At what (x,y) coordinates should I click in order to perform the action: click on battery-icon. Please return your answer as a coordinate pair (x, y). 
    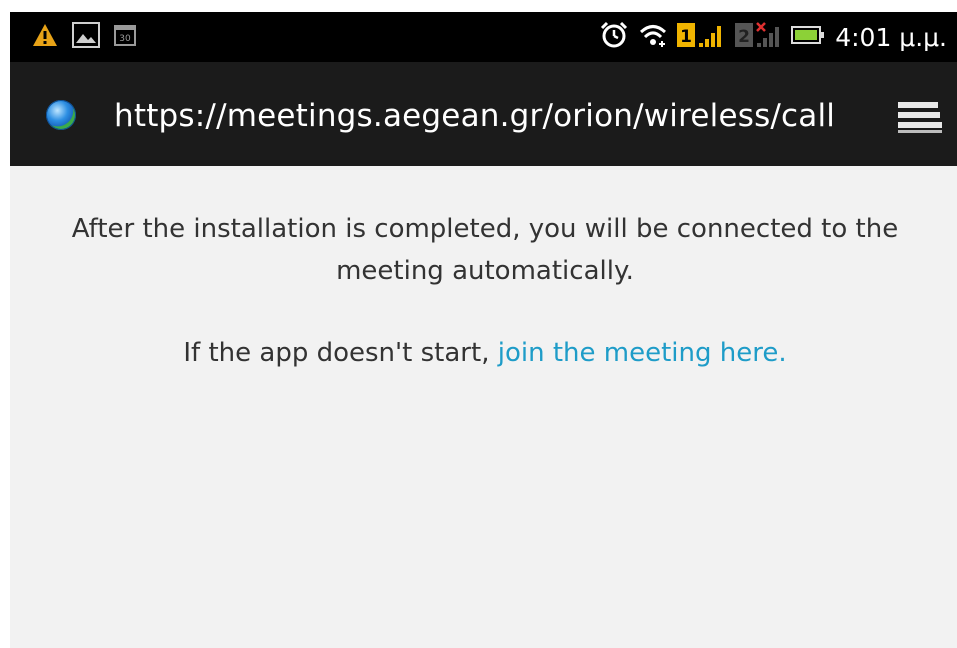
    Looking at the image, I should click on (808, 37).